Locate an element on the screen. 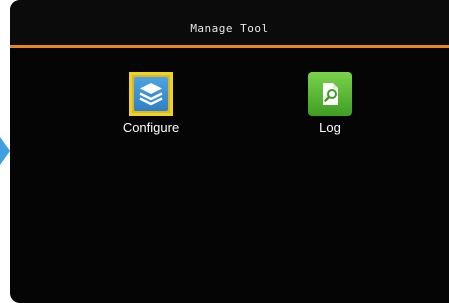  selection-frame is located at coordinates (151, 94).